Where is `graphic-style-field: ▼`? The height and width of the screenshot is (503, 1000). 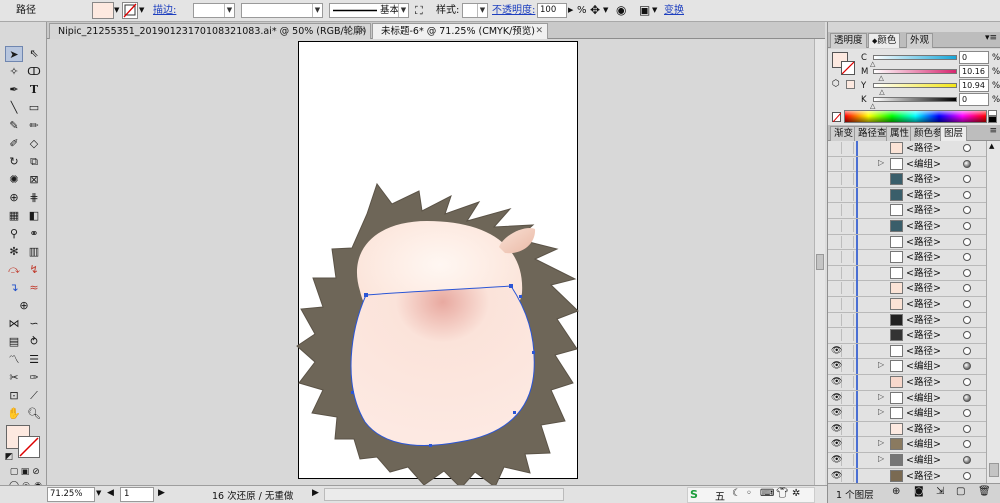
graphic-style-field: ▼ is located at coordinates (475, 10).